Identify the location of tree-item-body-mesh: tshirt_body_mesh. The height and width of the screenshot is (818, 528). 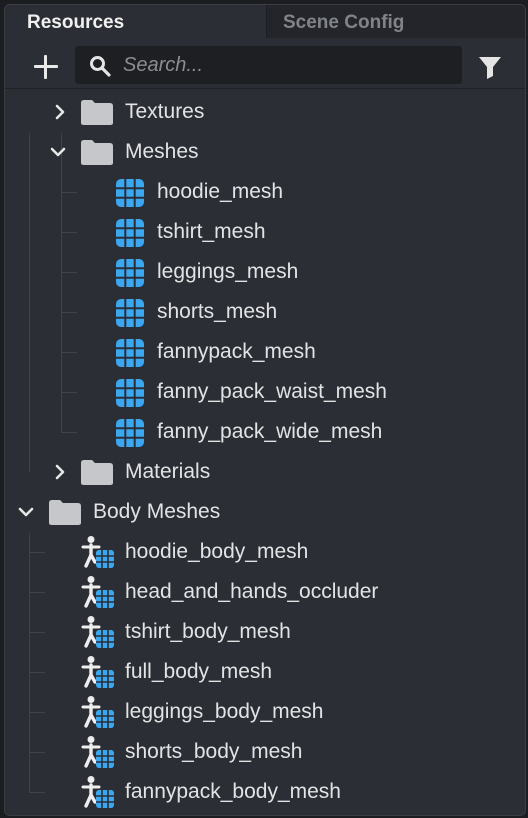
(265, 632).